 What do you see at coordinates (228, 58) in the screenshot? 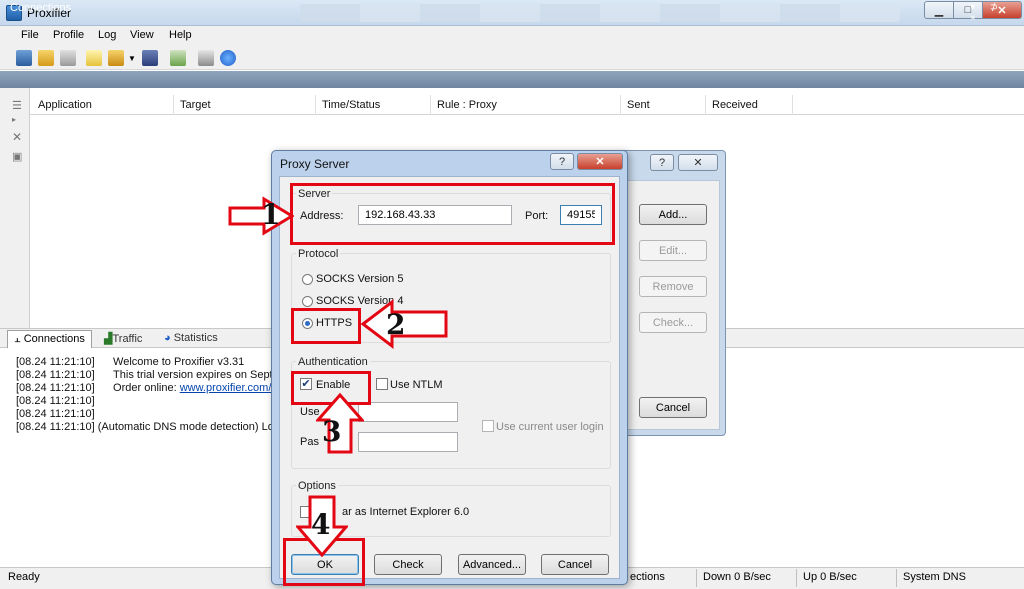
I see `help-icon` at bounding box center [228, 58].